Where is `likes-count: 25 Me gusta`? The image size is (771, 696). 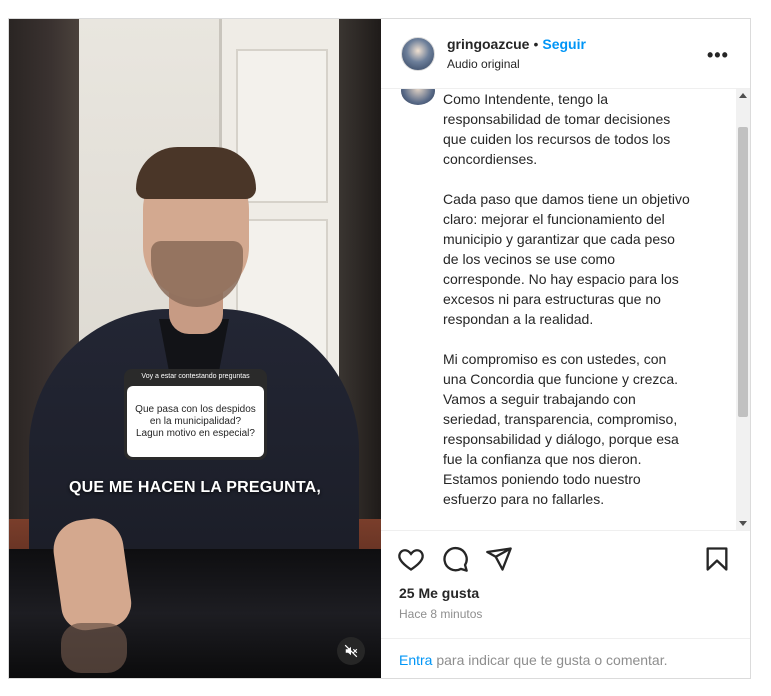 likes-count: 25 Me gusta is located at coordinates (439, 593).